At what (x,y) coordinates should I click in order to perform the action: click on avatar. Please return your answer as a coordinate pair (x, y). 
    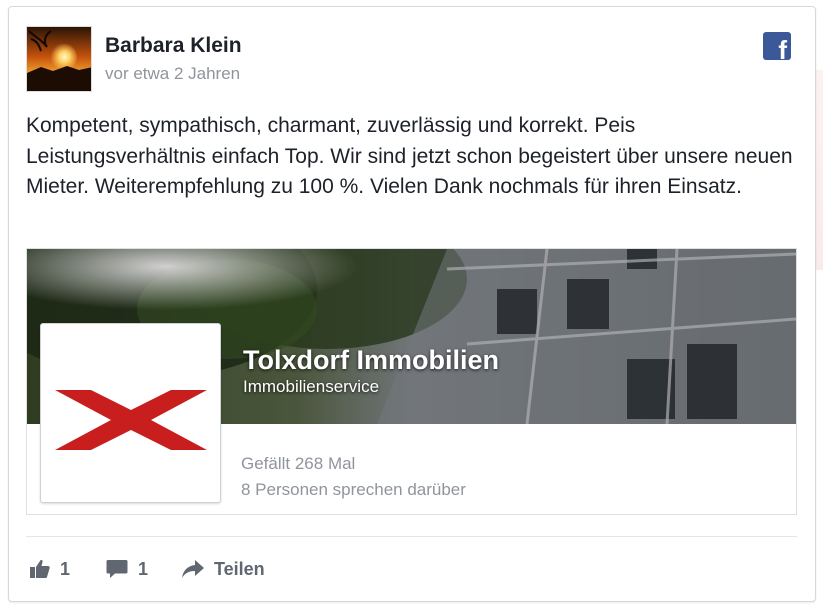
    Looking at the image, I should click on (59, 59).